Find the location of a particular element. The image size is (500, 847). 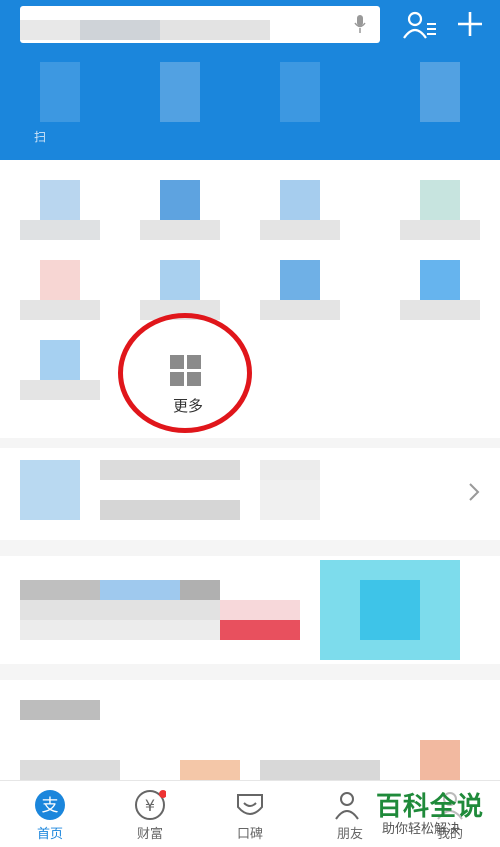

card-shortcut is located at coordinates (440, 92).